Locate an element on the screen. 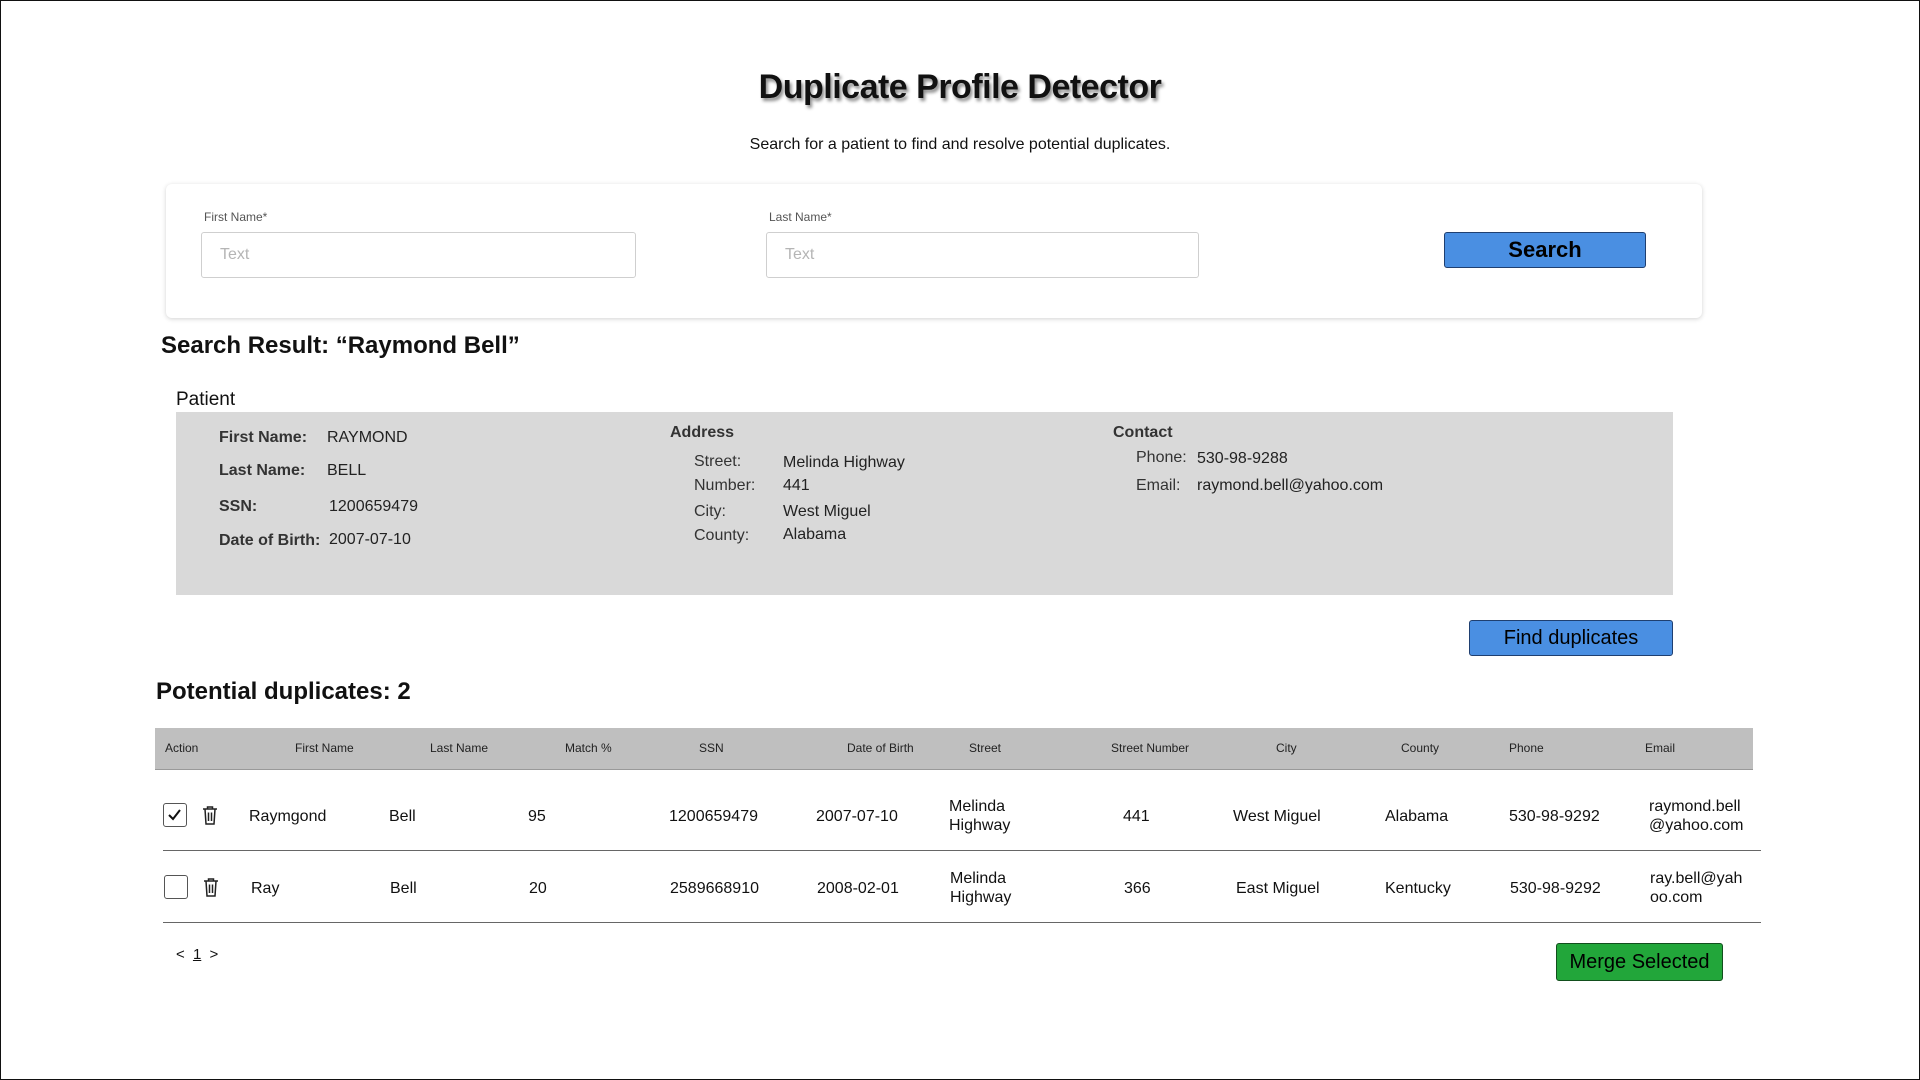 This screenshot has width=1920, height=1080. cell-city: East Miguel is located at coordinates (1278, 888).